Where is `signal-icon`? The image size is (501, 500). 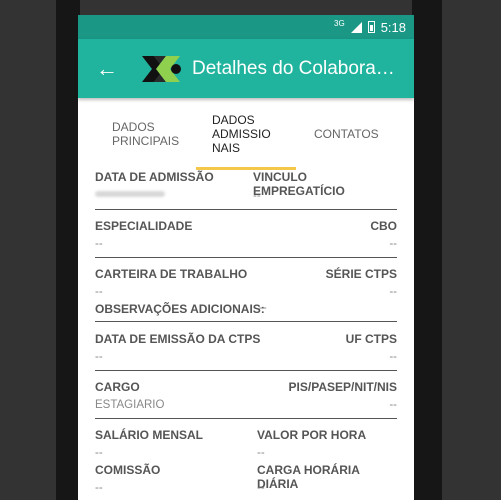 signal-icon is located at coordinates (356, 27).